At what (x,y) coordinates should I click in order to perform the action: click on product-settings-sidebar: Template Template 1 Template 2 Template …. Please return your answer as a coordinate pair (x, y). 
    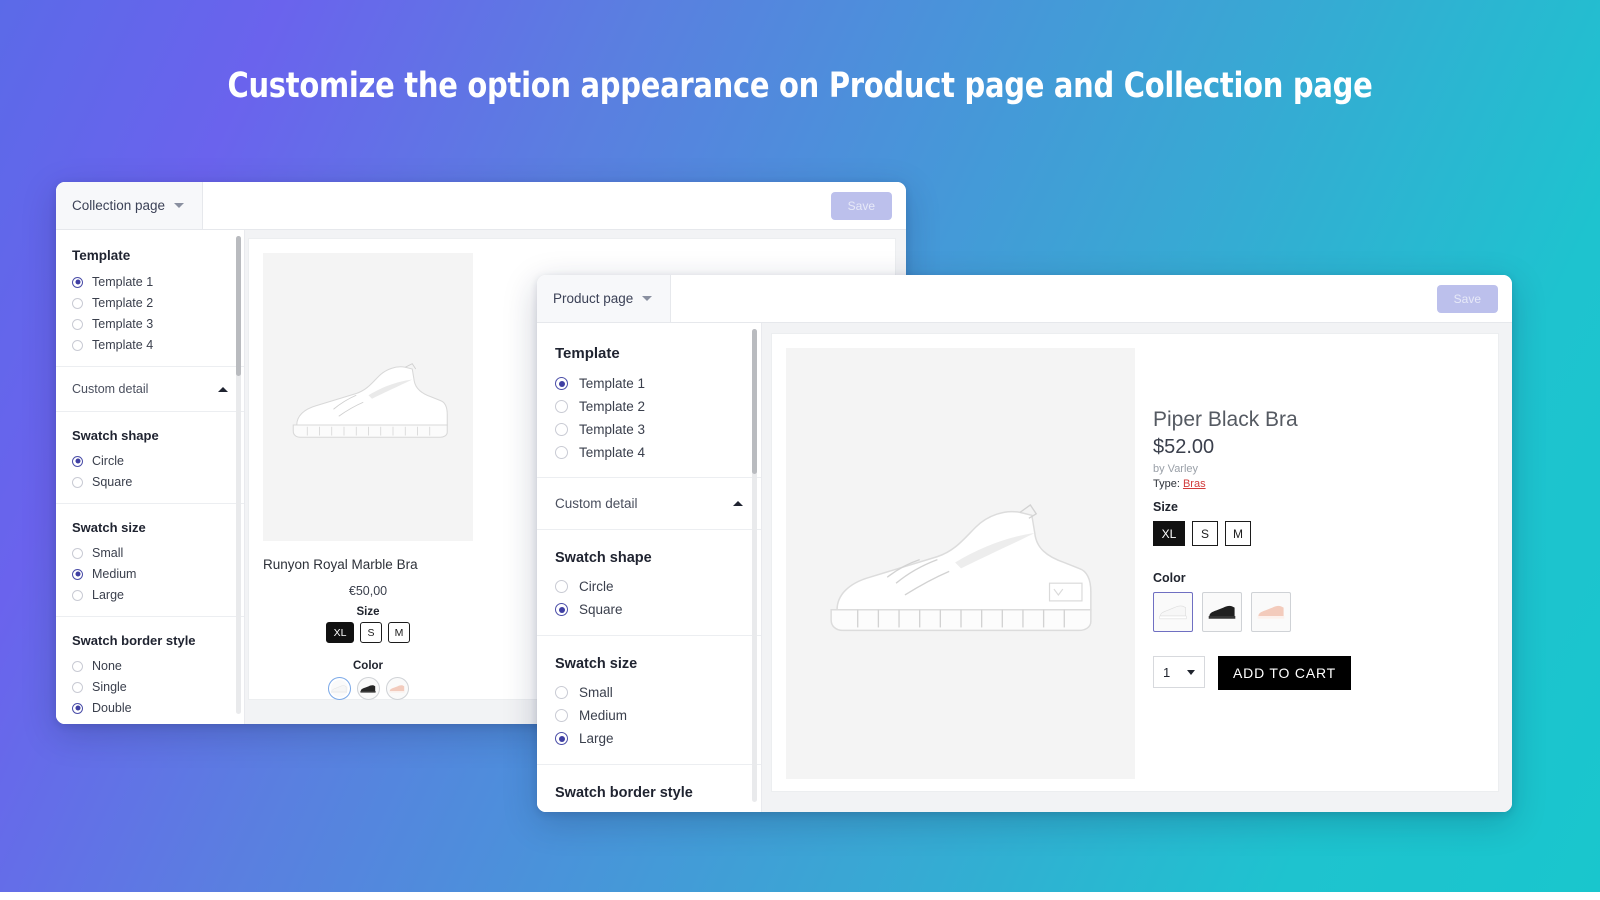
    Looking at the image, I should click on (649, 567).